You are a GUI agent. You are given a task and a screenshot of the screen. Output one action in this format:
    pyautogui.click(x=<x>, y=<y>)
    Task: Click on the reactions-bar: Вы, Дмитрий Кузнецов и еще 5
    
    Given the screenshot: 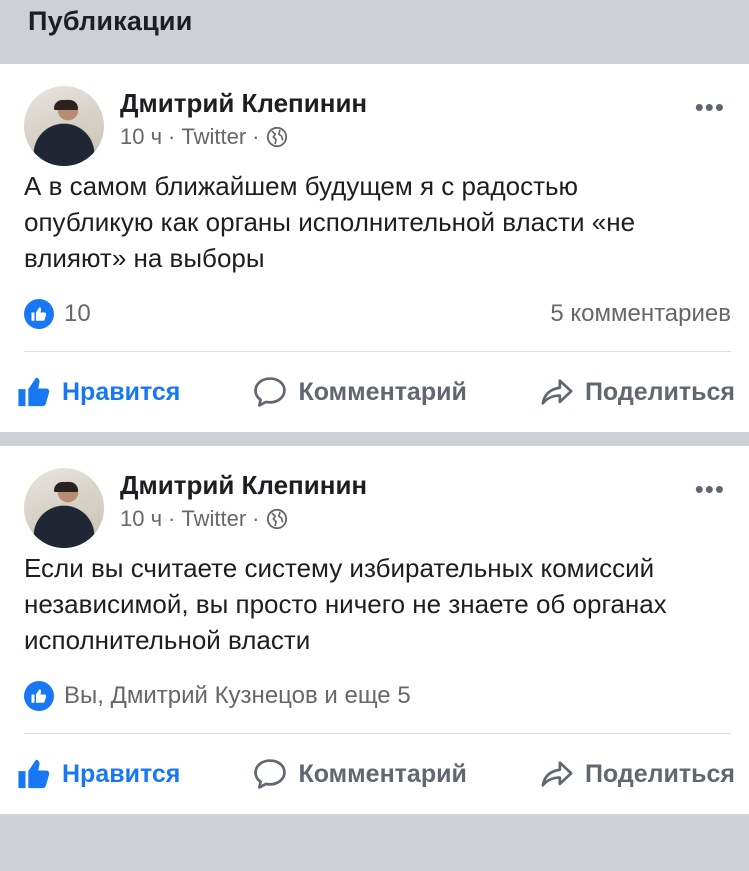 What is the action you would take?
    pyautogui.click(x=377, y=696)
    